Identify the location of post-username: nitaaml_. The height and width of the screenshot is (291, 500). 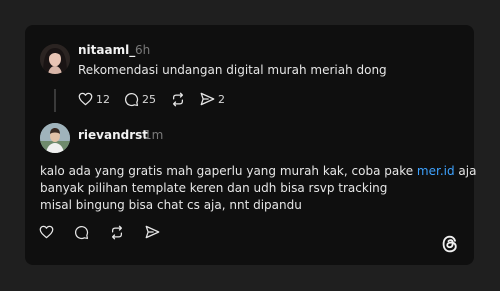
(106, 50).